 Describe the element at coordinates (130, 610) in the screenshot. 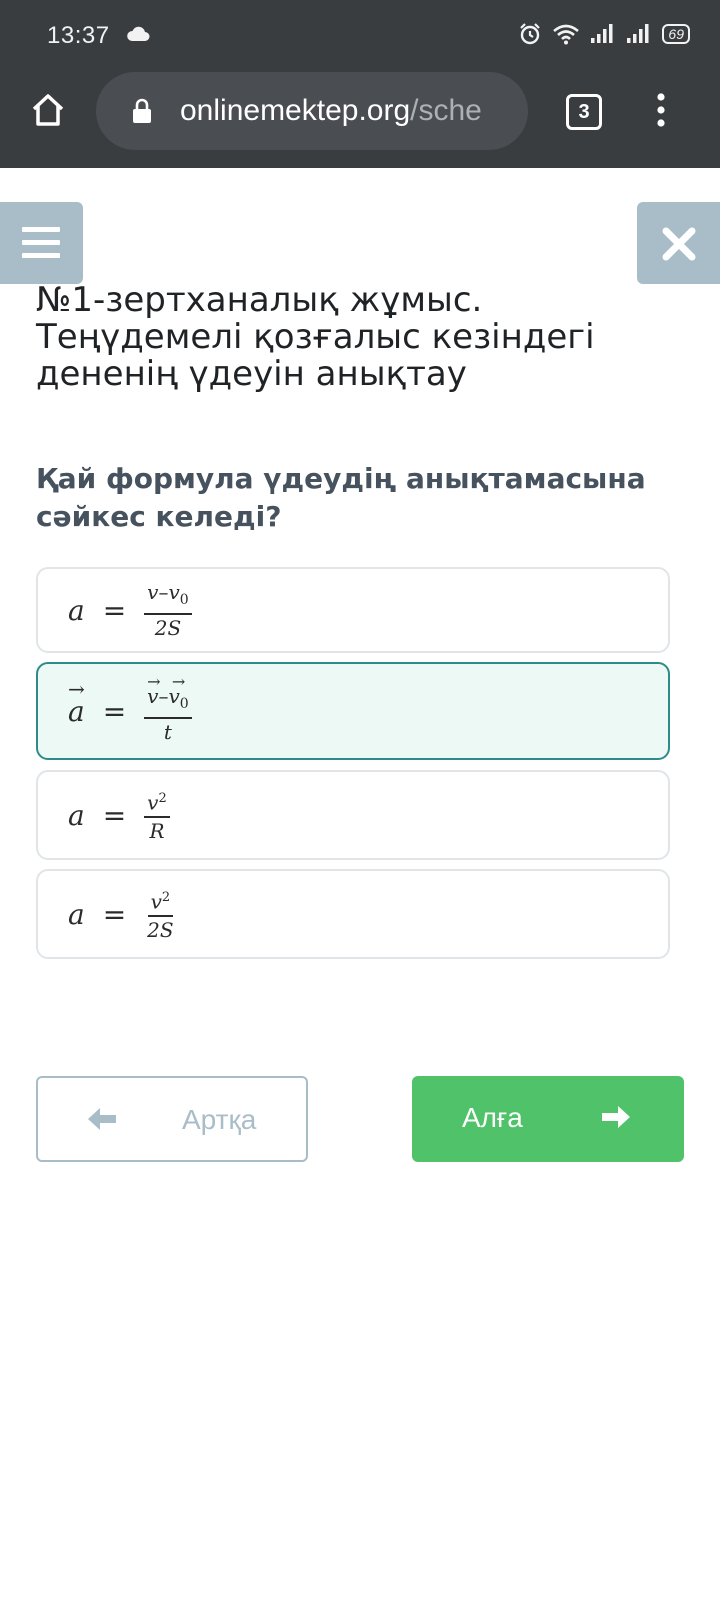

I see `formula: a = v–v0 2S` at that location.